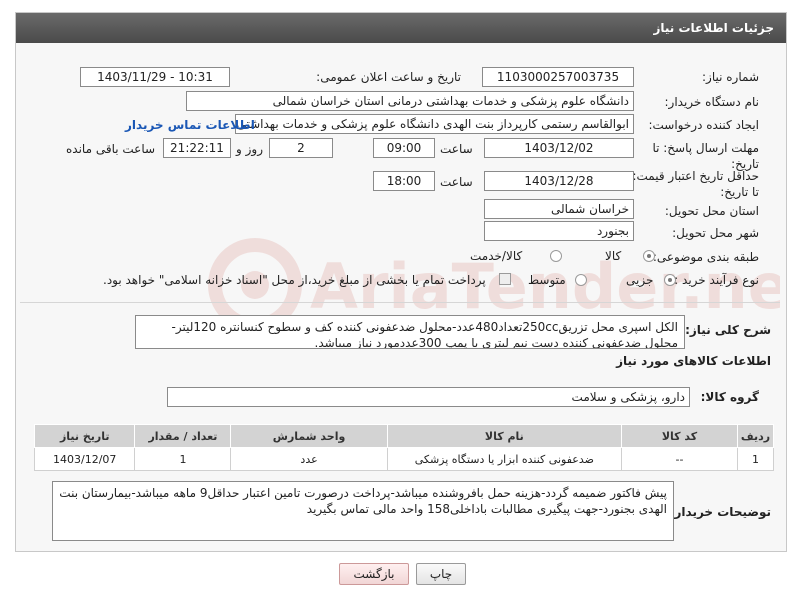 The height and width of the screenshot is (598, 789). I want to click on price-validity-label: حداقل تاریخ اعتبار قیمت: تا تاریخ:, so click(695, 184).